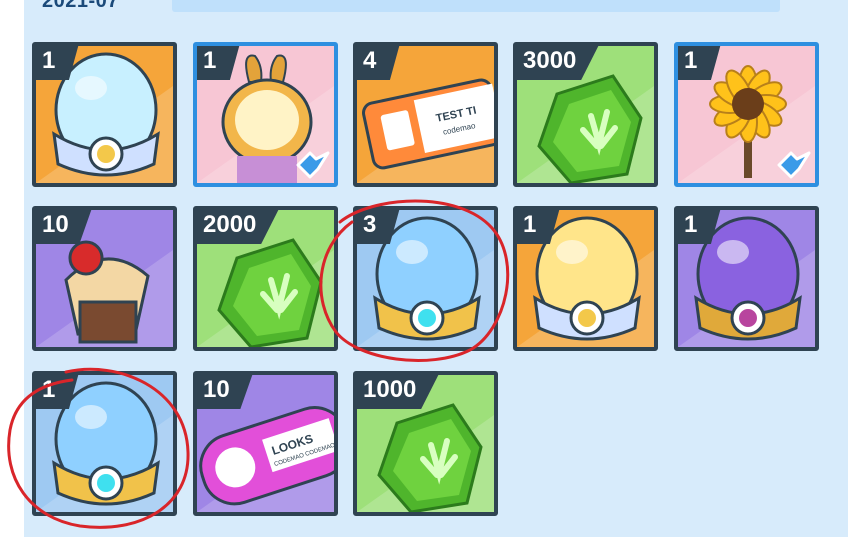 The height and width of the screenshot is (537, 848). What do you see at coordinates (80, 6) in the screenshot?
I see `month-label: 2021-07` at bounding box center [80, 6].